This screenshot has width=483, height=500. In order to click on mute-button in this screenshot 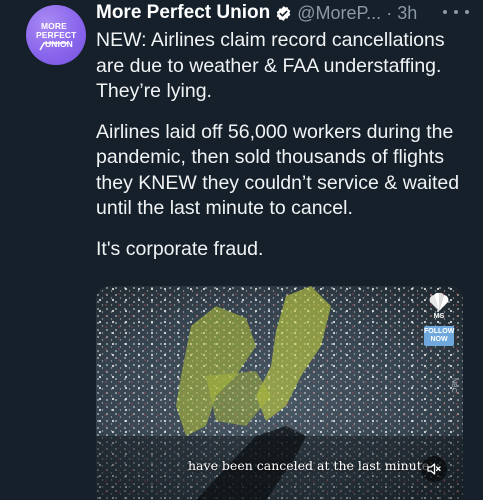, I will do `click(434, 469)`.